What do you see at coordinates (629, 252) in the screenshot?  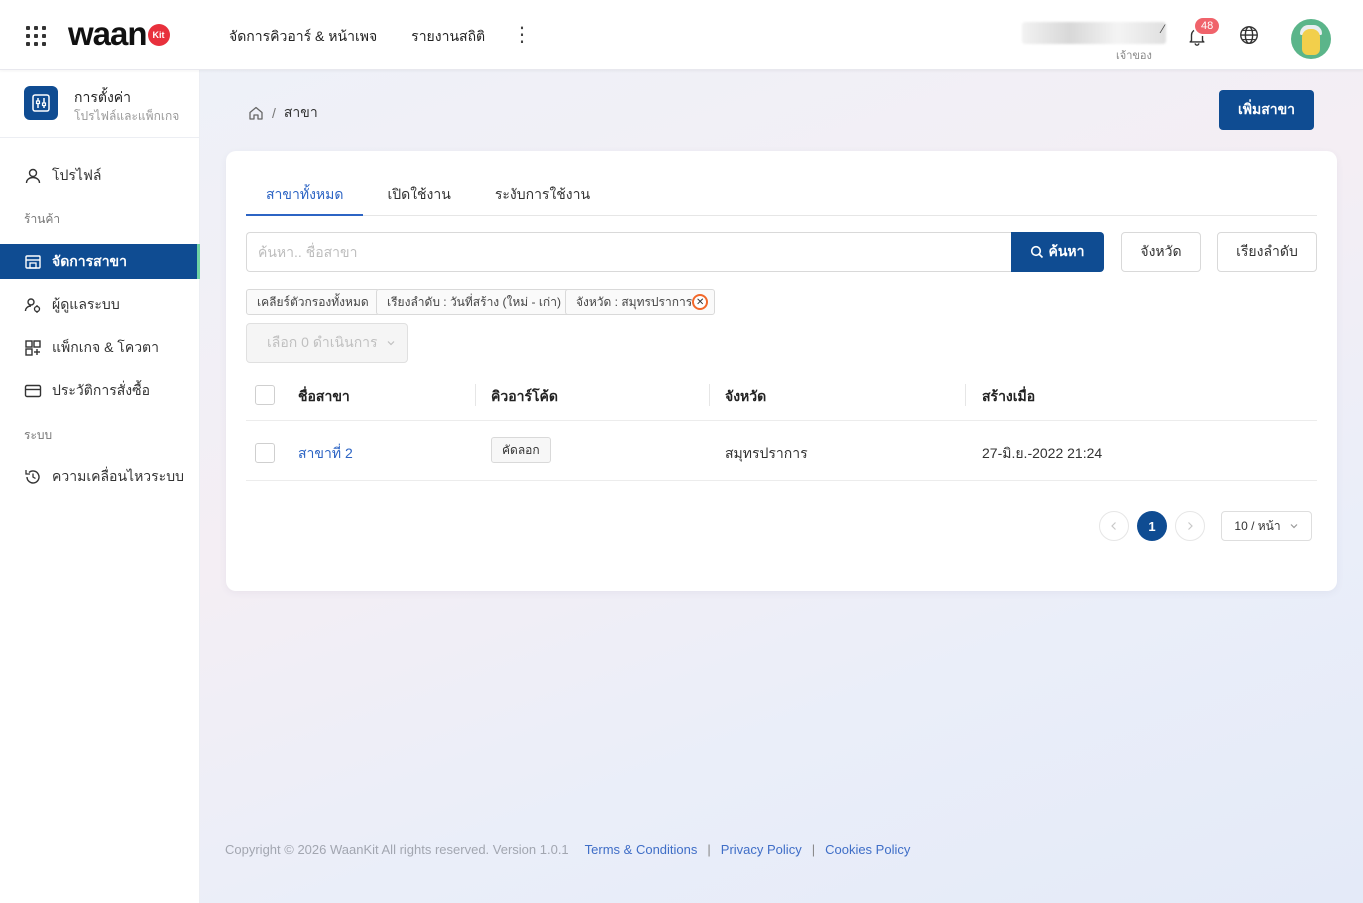 I see `search-input` at bounding box center [629, 252].